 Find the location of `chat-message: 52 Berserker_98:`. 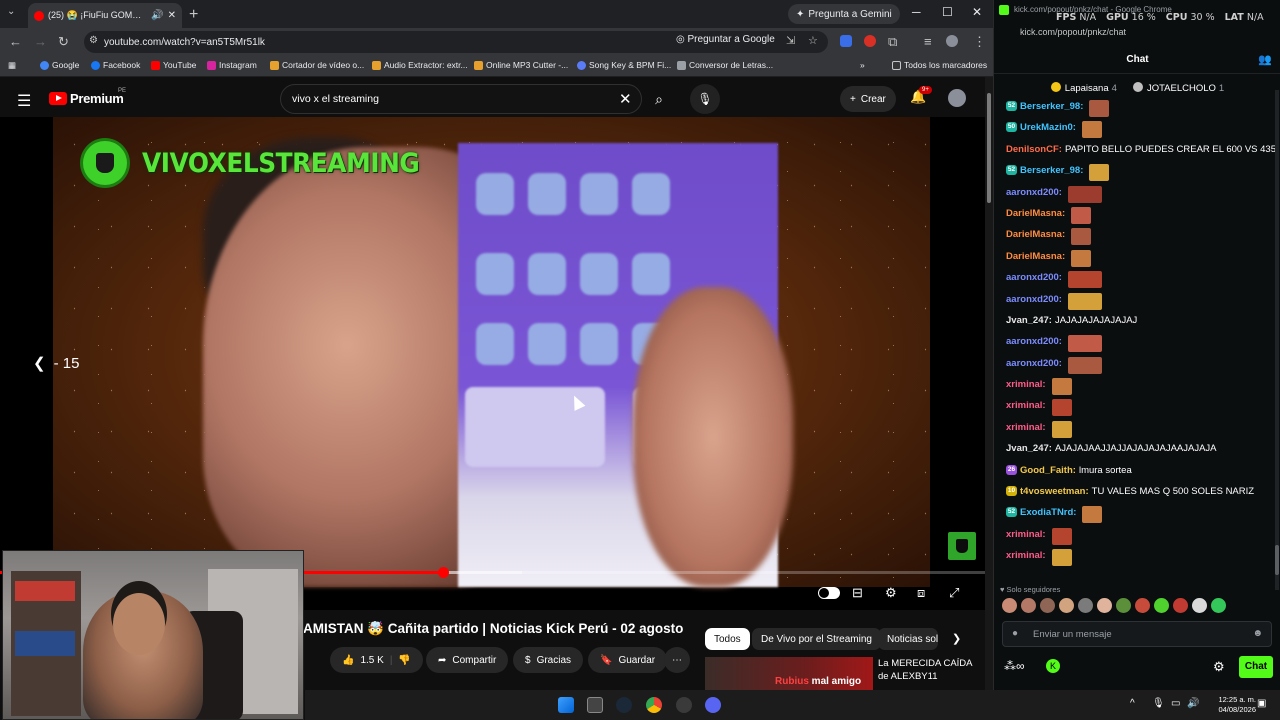

chat-message: 52 Berserker_98: is located at coordinates (1141, 108).